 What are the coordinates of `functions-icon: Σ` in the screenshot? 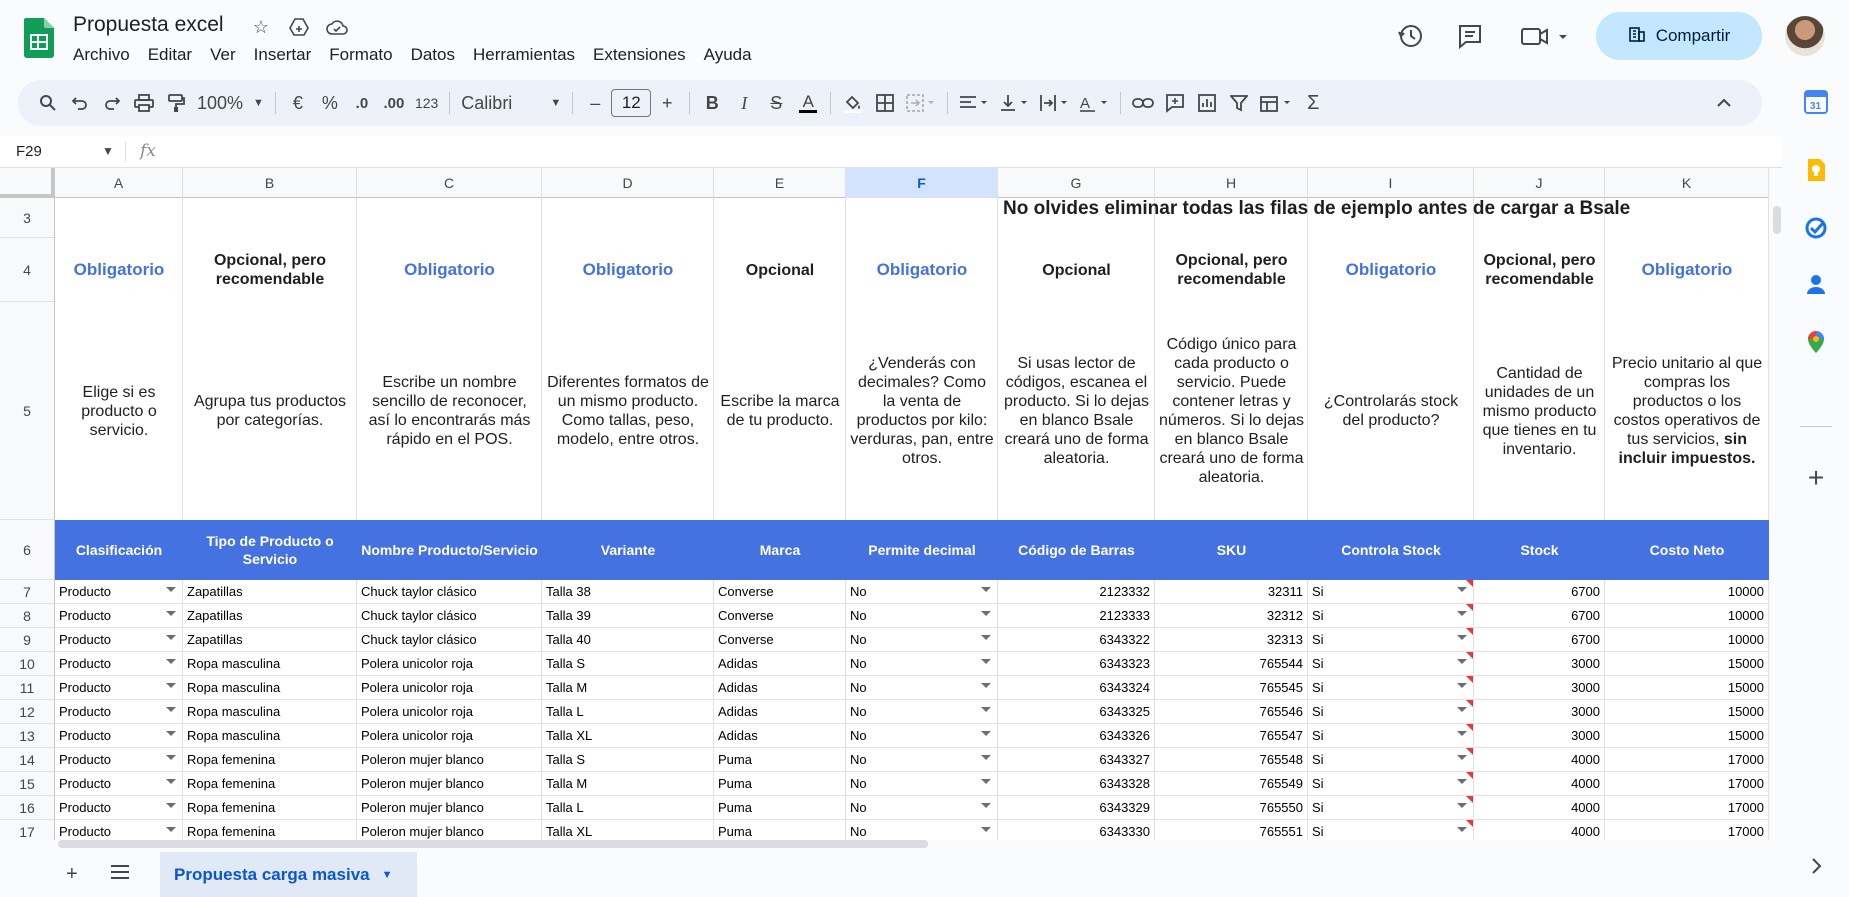 It's located at (1313, 103).